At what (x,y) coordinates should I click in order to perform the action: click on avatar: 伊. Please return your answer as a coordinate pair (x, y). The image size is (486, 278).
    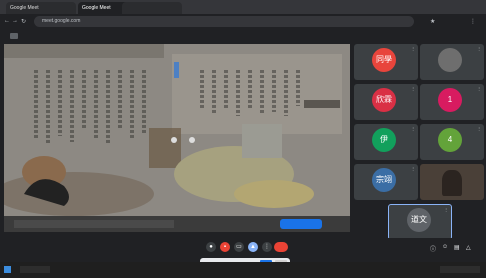
    Looking at the image, I should click on (384, 140).